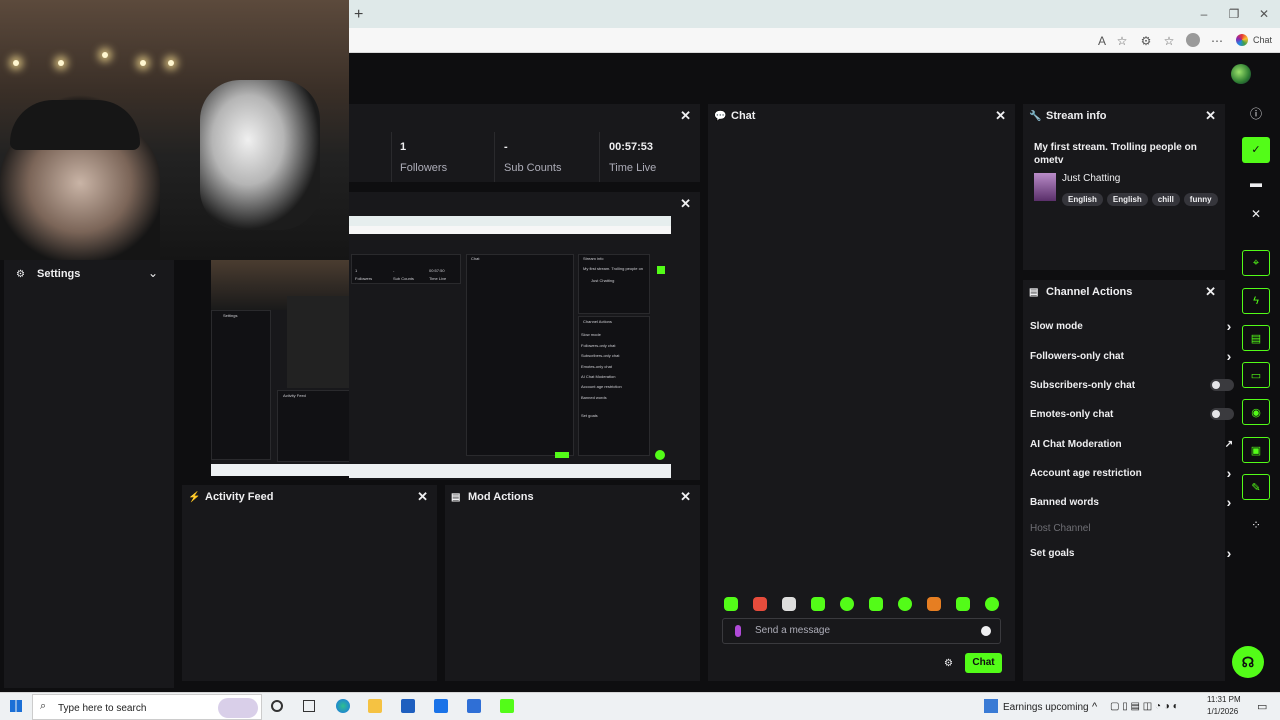  What do you see at coordinates (1102, 41) in the screenshot?
I see `read-aloud-icon: A` at bounding box center [1102, 41].